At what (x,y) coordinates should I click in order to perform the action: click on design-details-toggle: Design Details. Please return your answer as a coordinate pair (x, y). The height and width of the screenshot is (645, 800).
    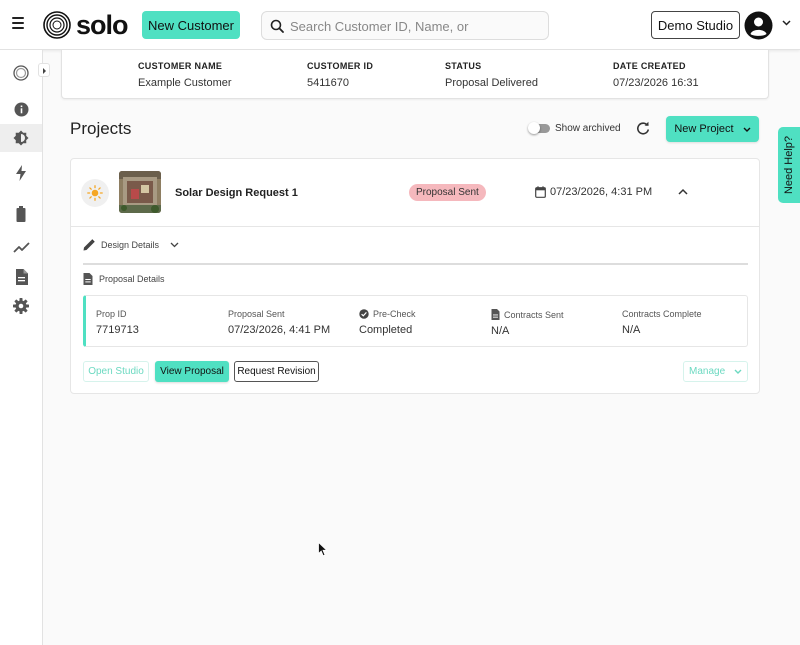
    Looking at the image, I should click on (131, 245).